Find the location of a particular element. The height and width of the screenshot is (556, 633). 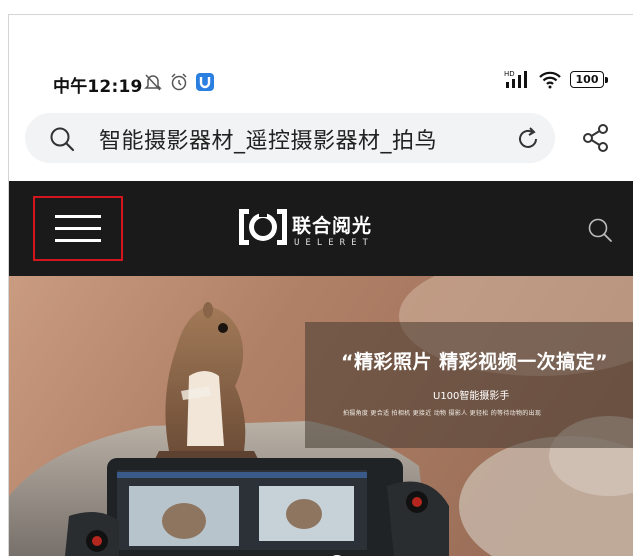

wifi-icon is located at coordinates (550, 80).